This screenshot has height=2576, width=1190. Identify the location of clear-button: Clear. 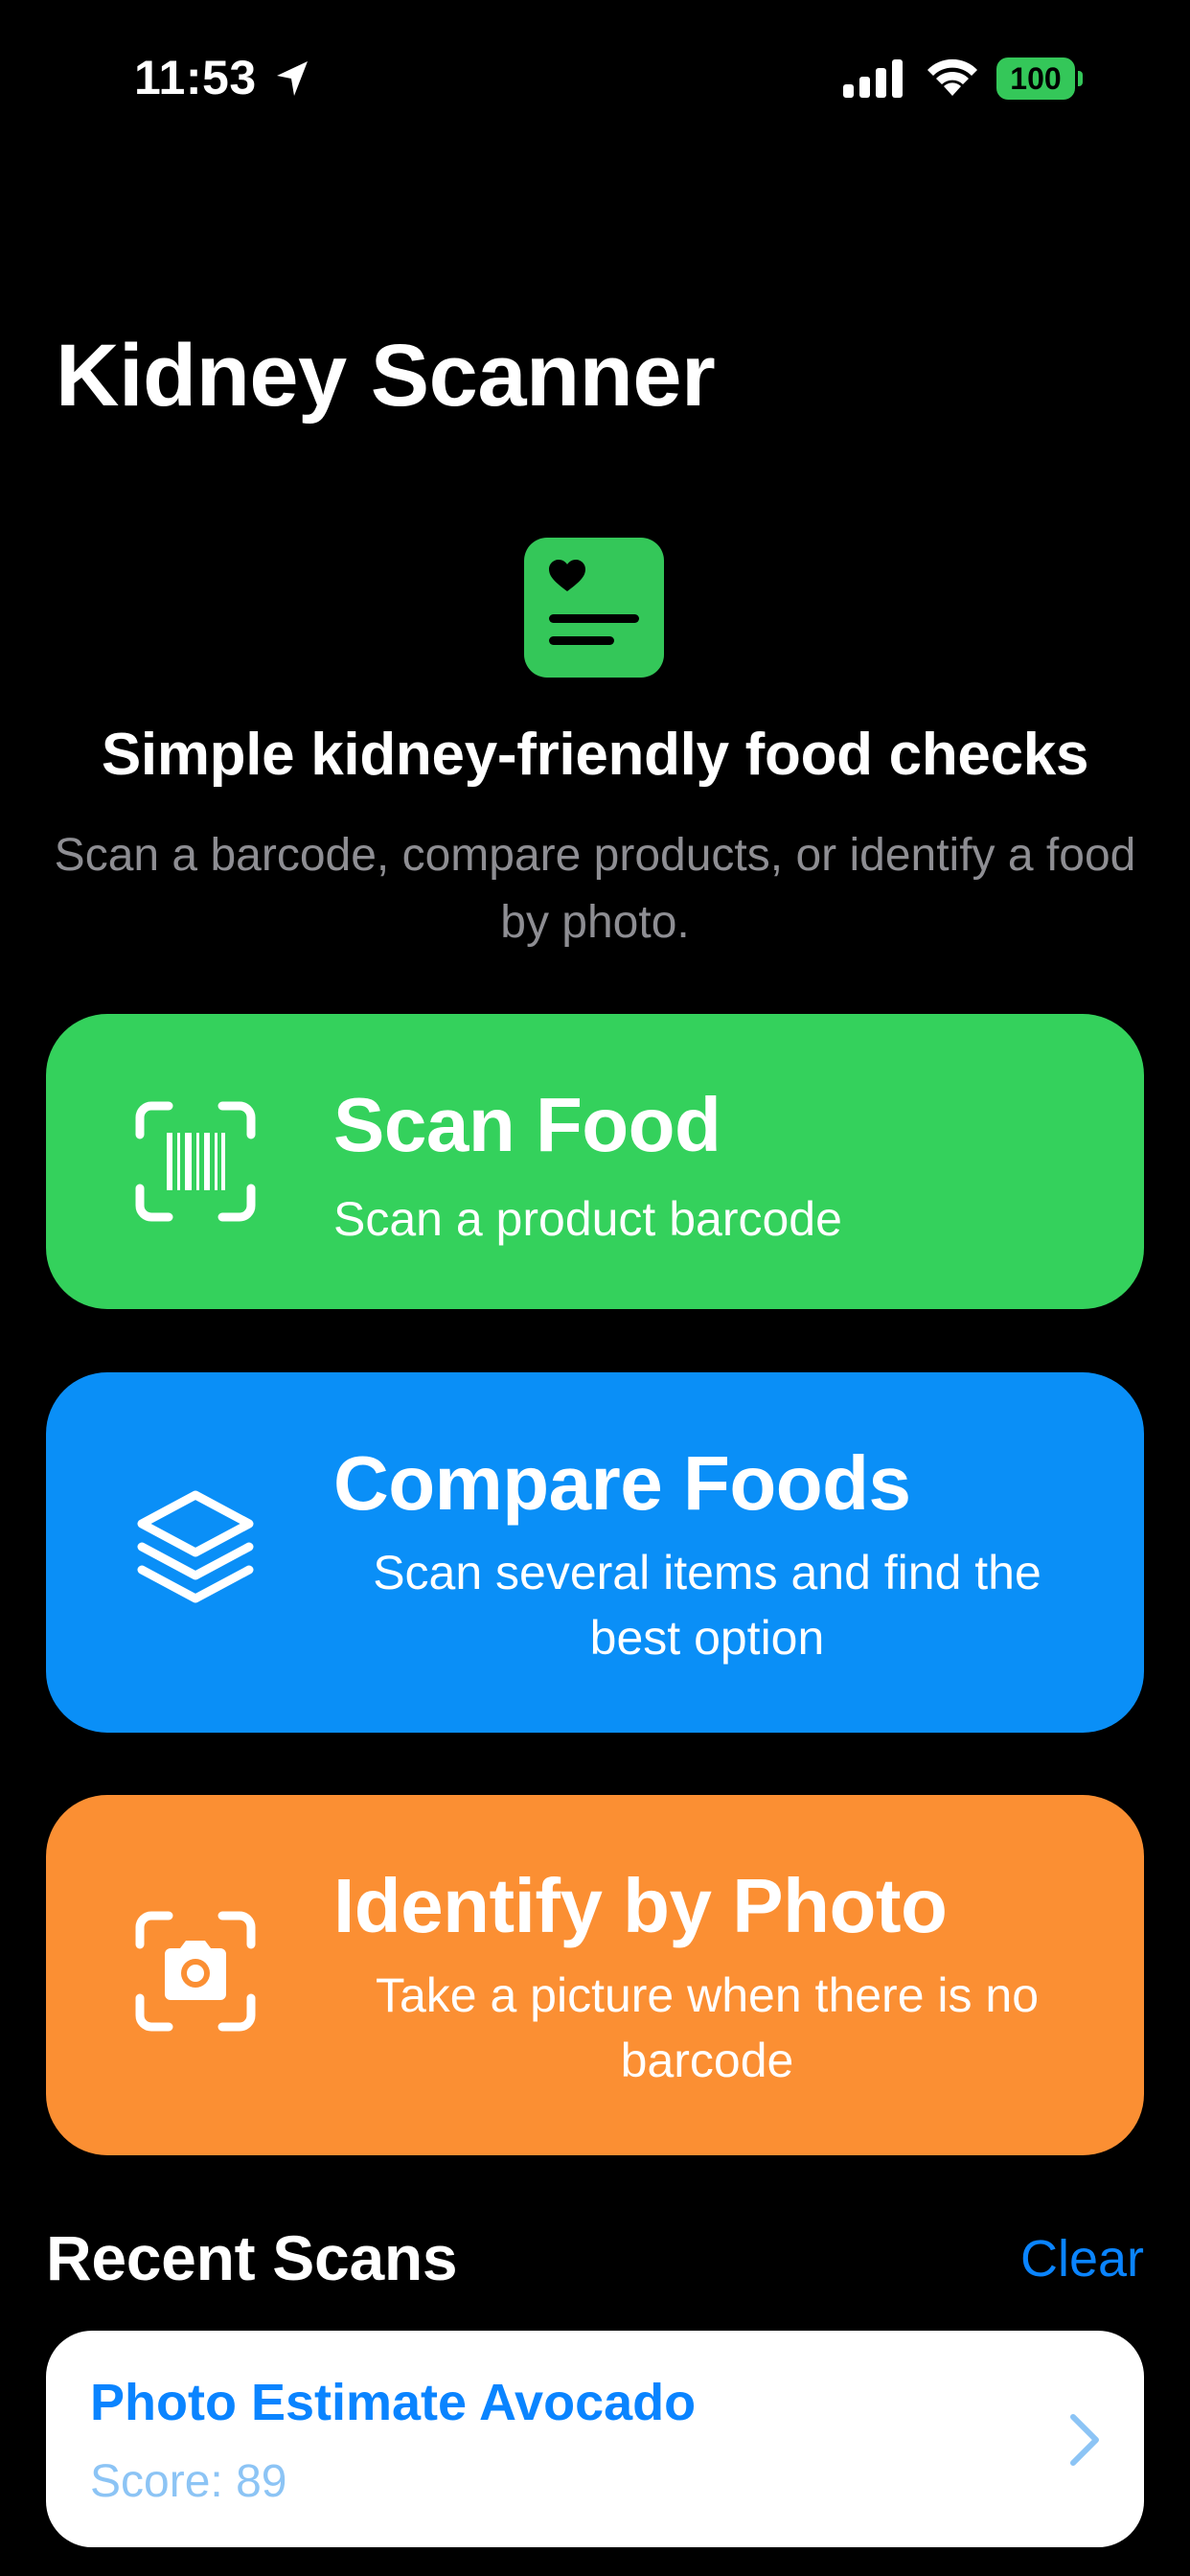
(1082, 2258).